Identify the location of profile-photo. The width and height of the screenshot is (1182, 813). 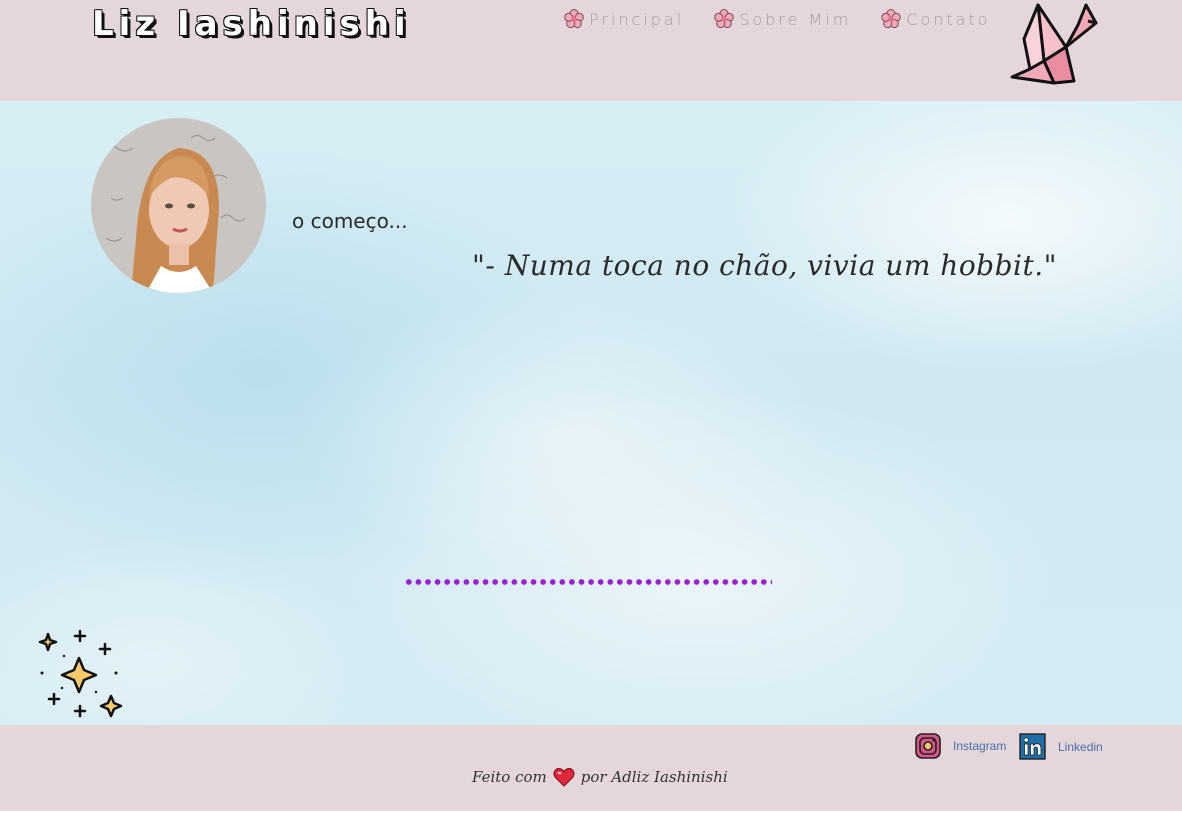
(178, 205).